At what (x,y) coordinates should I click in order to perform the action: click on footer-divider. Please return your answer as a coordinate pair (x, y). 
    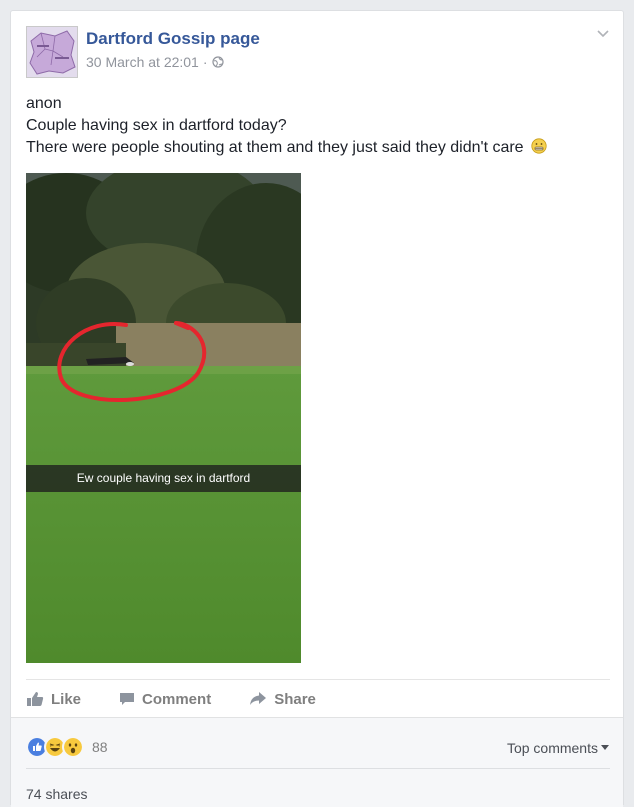
    Looking at the image, I should click on (318, 768).